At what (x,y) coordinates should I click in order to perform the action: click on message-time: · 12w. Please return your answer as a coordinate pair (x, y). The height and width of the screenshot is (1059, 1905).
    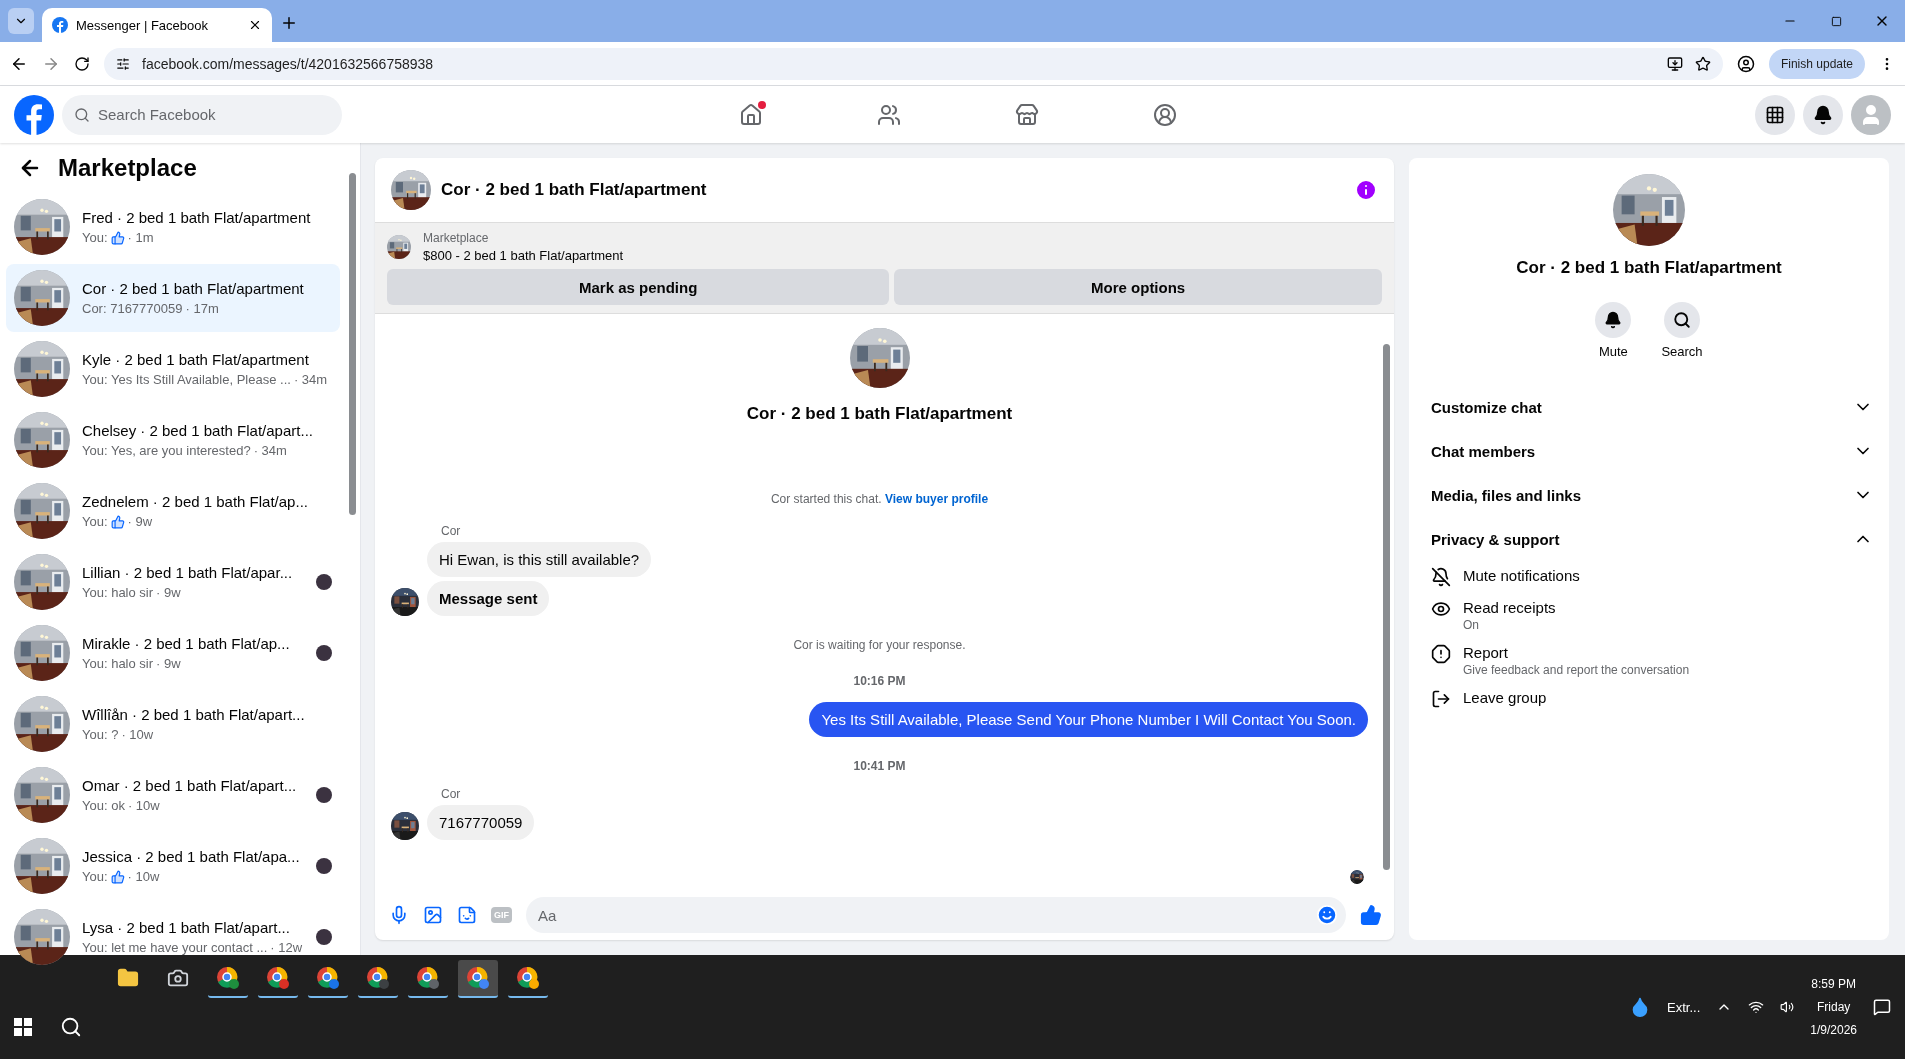
    Looking at the image, I should click on (286, 947).